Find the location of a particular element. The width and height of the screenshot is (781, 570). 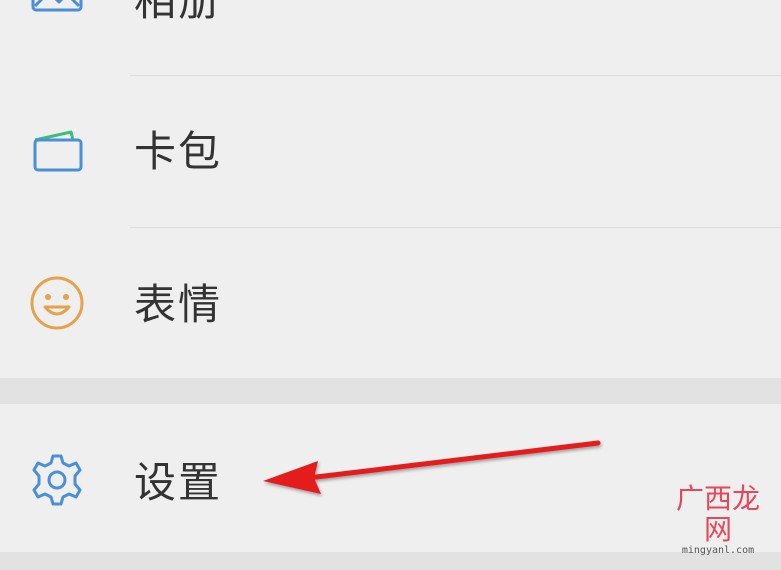

smiley-icon is located at coordinates (57, 303).